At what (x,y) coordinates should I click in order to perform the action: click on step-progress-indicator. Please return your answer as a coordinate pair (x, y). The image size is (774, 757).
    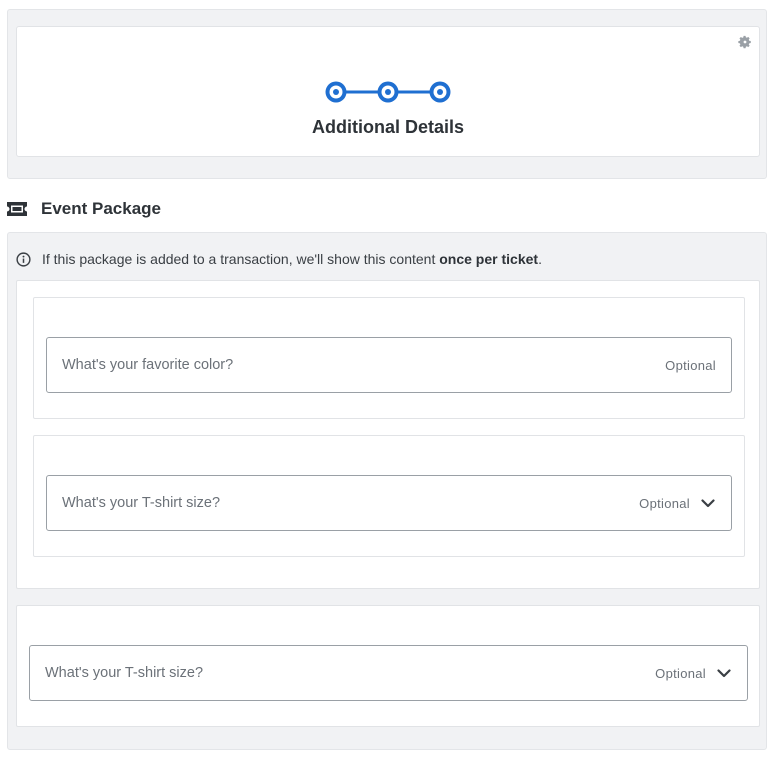
    Looking at the image, I should click on (388, 92).